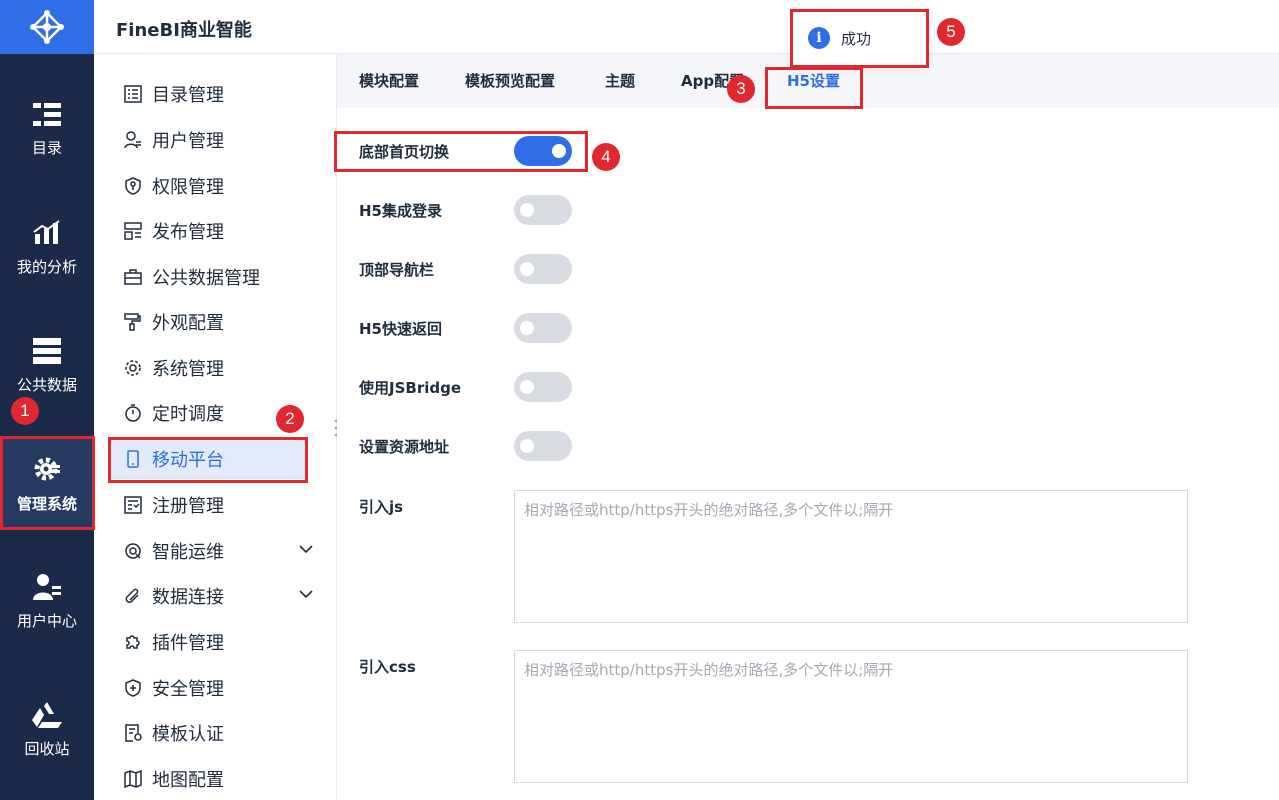 Image resolution: width=1279 pixels, height=800 pixels. Describe the element at coordinates (46, 503) in the screenshot. I see `rail-item-label: 管理系统` at that location.